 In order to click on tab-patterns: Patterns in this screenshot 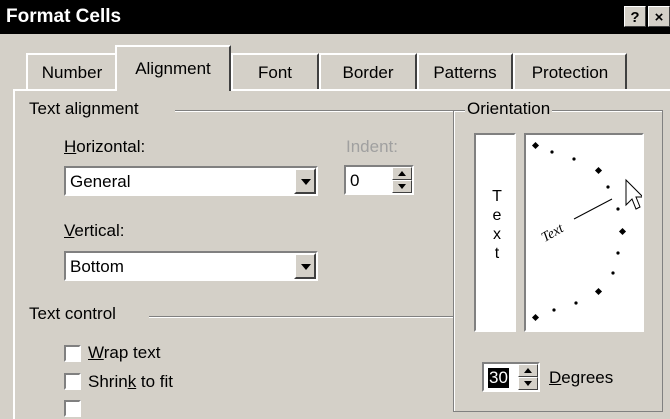, I will do `click(465, 71)`.